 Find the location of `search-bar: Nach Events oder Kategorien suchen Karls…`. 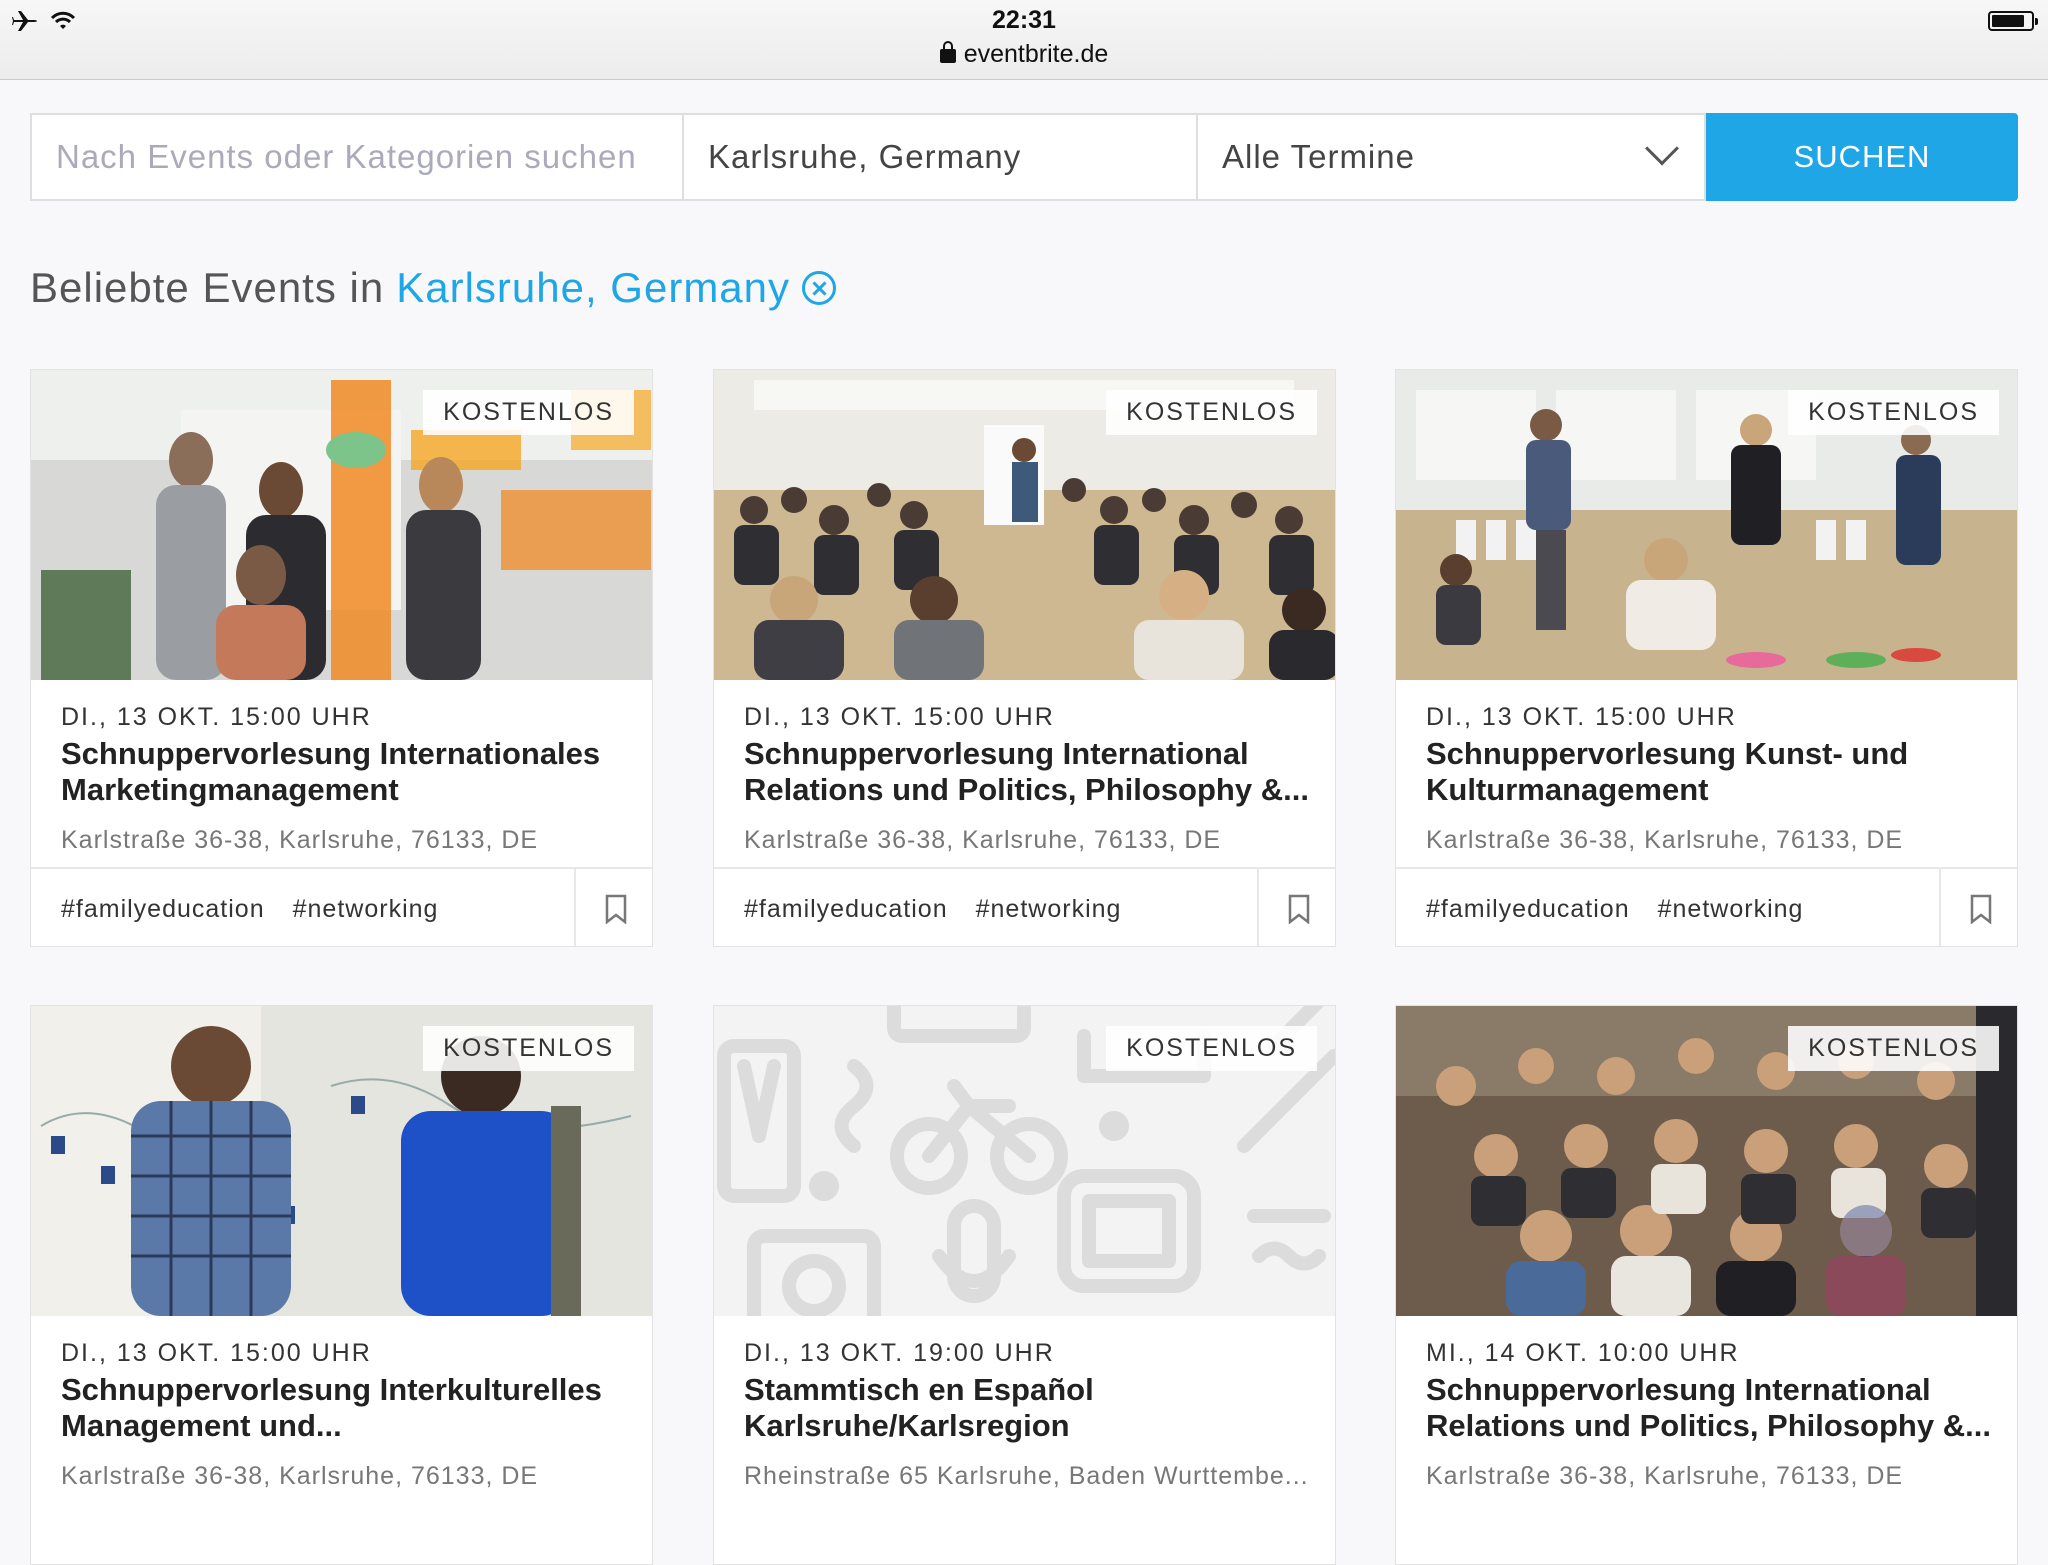

search-bar: Nach Events oder Kategorien suchen Karls… is located at coordinates (1024, 157).